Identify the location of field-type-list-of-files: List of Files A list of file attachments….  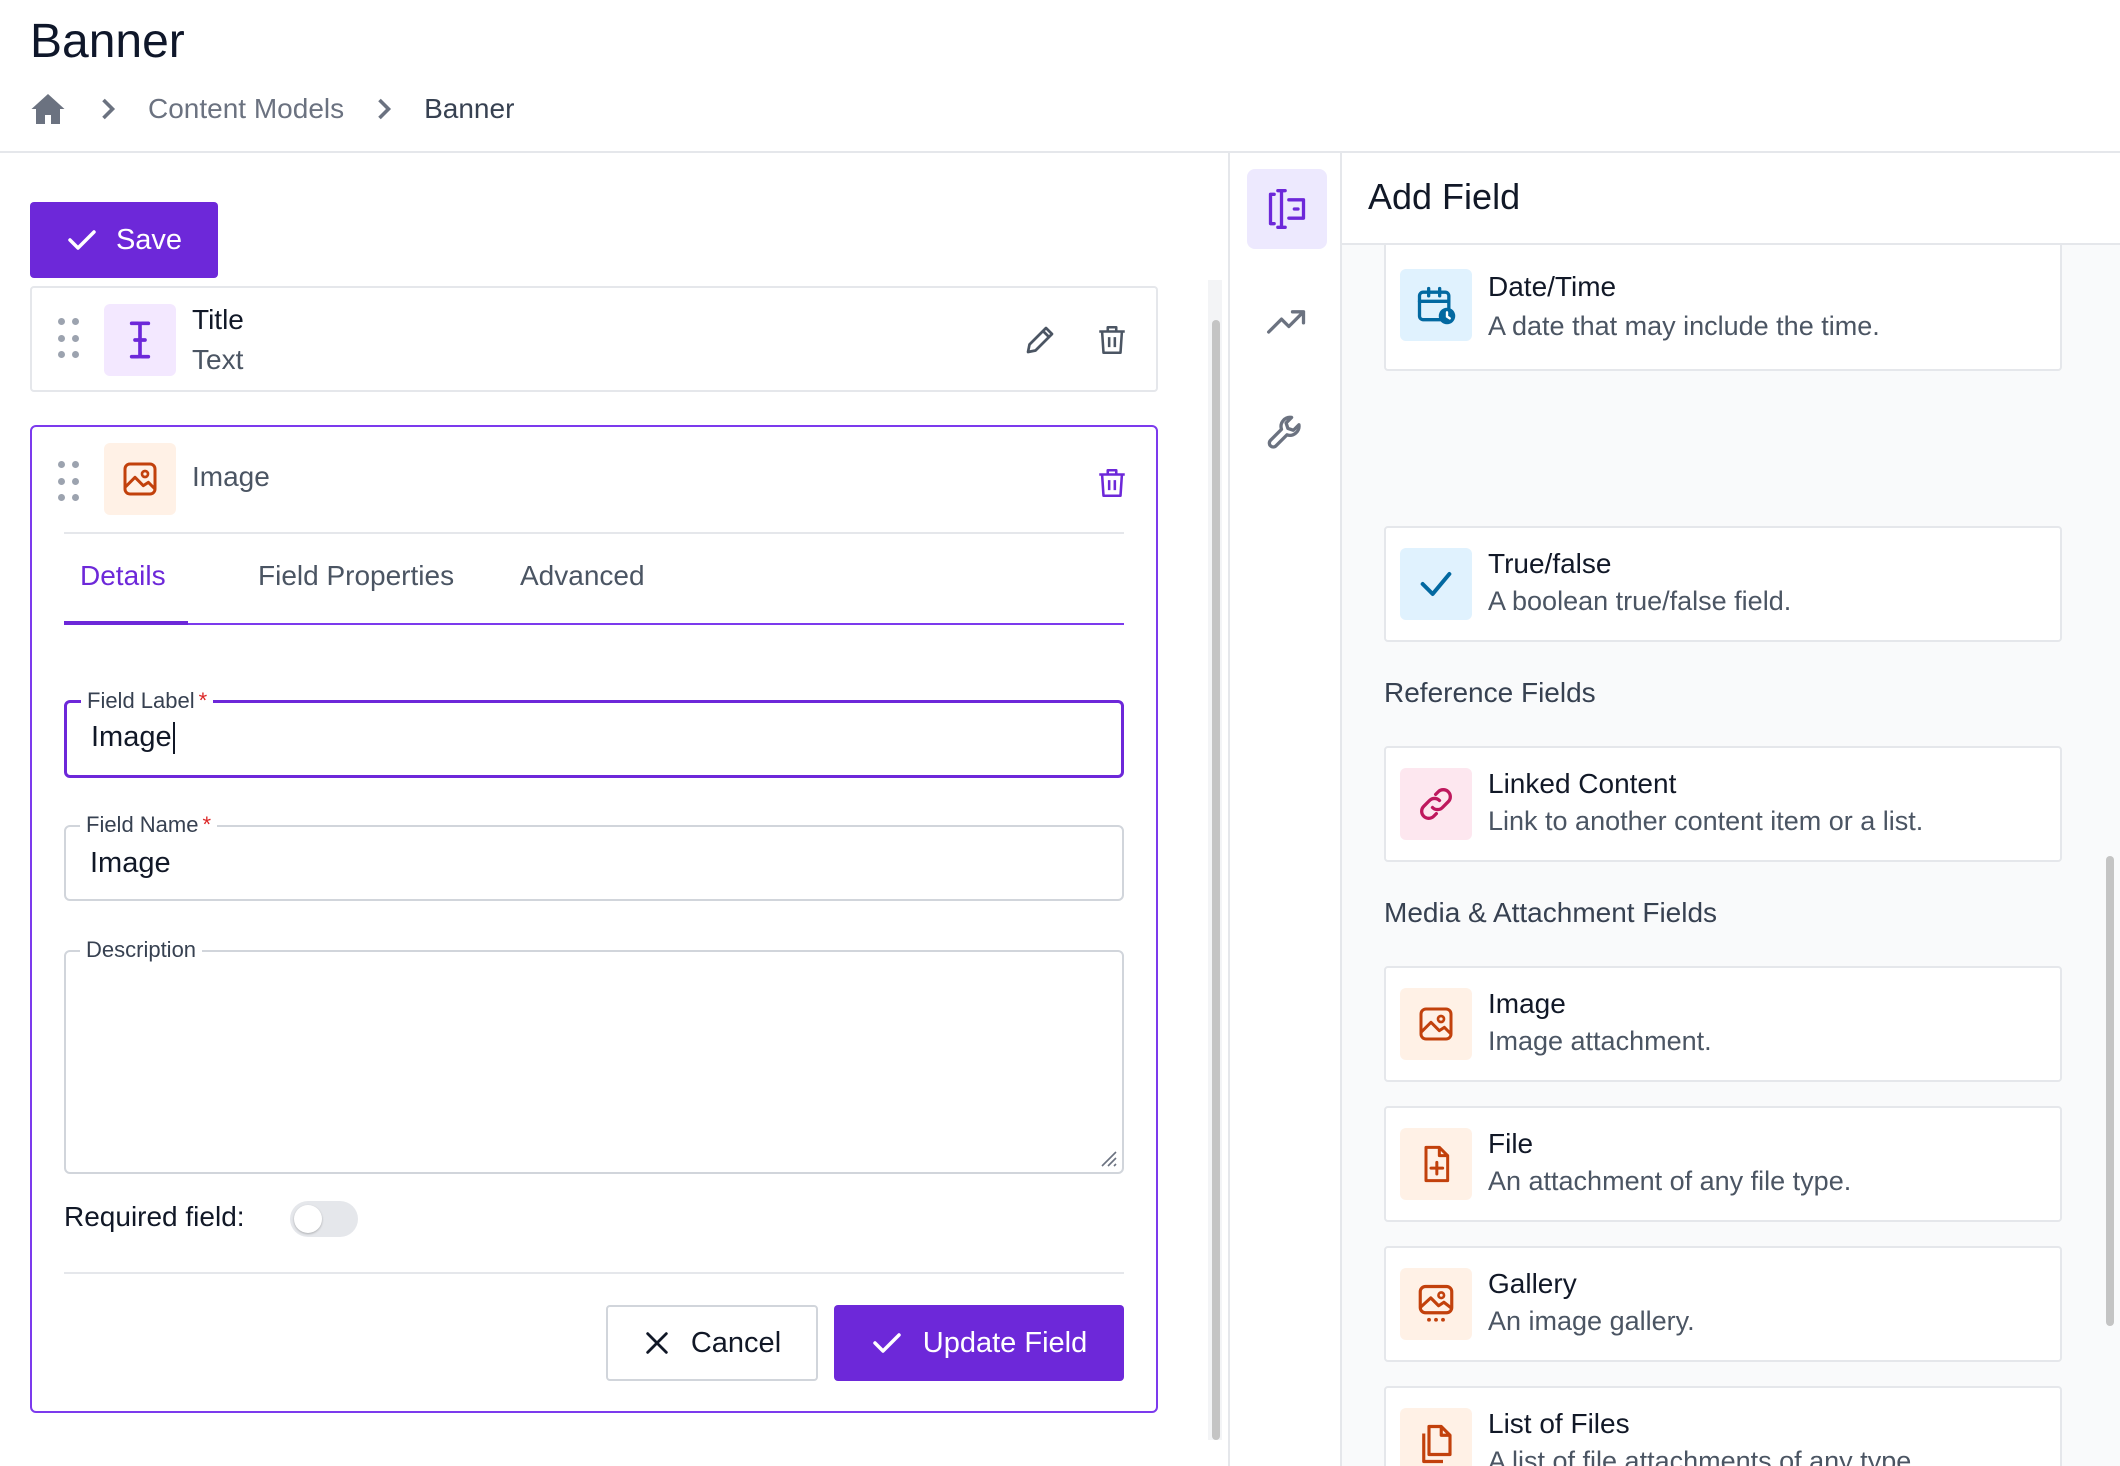
(1723, 1426).